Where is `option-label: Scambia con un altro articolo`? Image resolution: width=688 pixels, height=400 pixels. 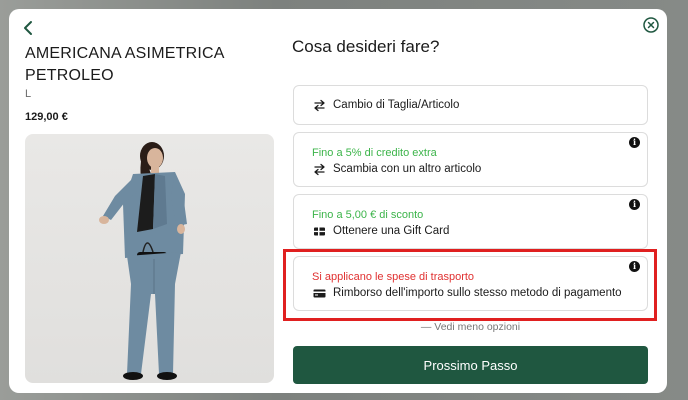 option-label: Scambia con un altro articolo is located at coordinates (407, 169).